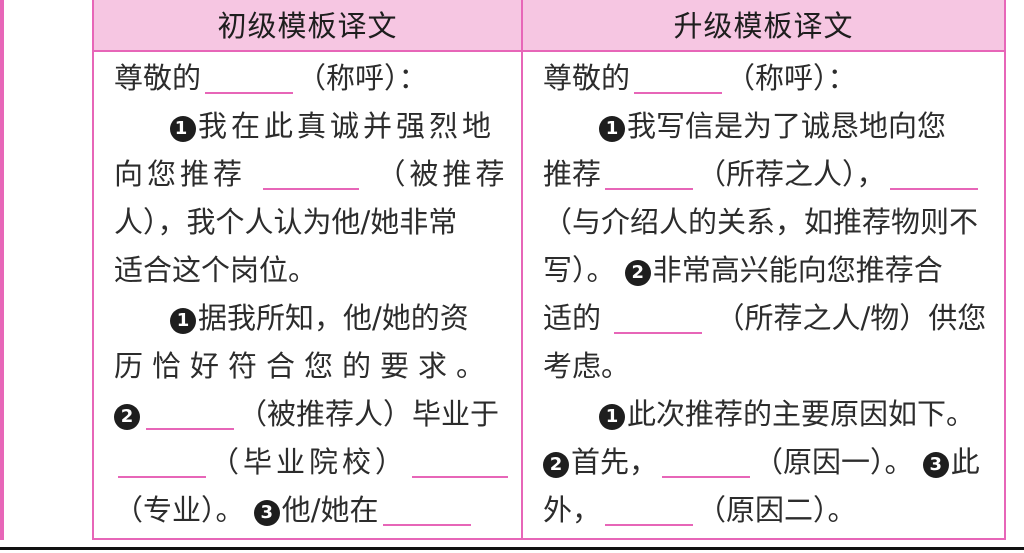 The height and width of the screenshot is (553, 1024). I want to click on text: （毕业院校）, so click(309, 462).